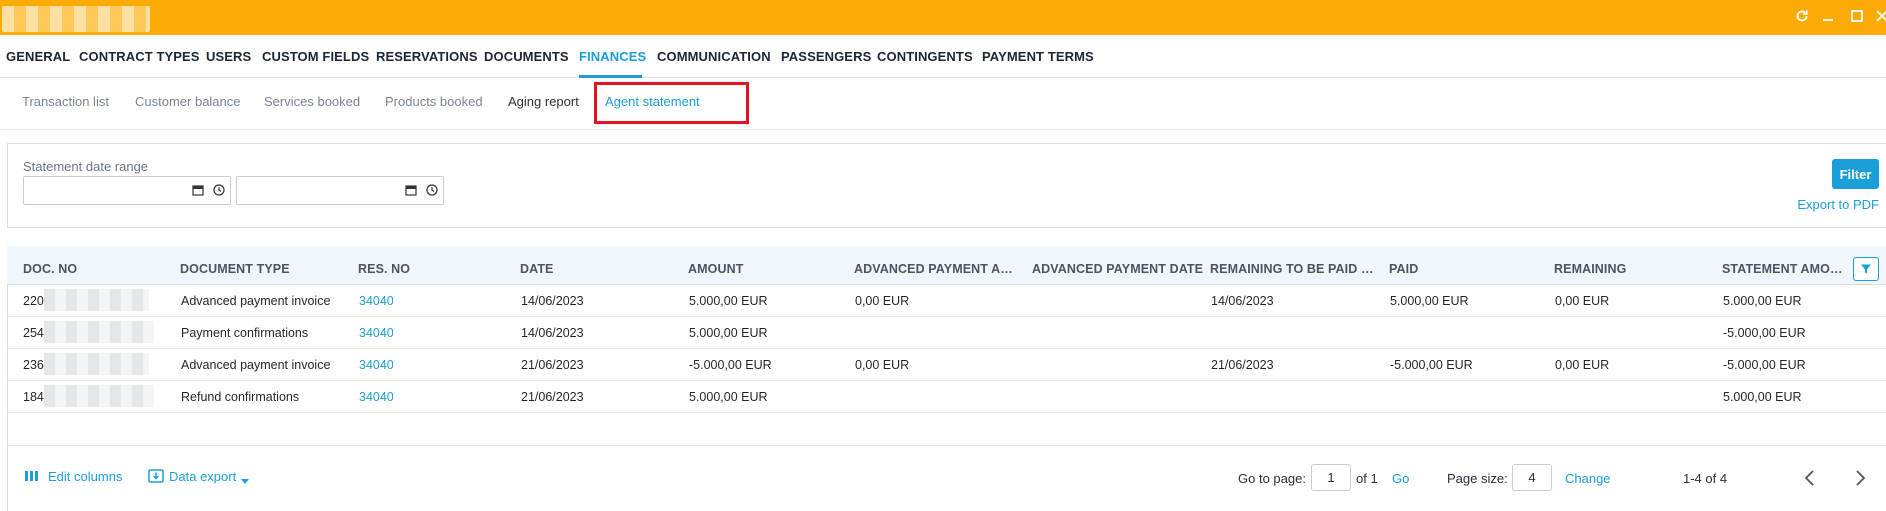 This screenshot has height=511, width=1886. Describe the element at coordinates (1532, 477) in the screenshot. I see `page-size-input: 4` at that location.